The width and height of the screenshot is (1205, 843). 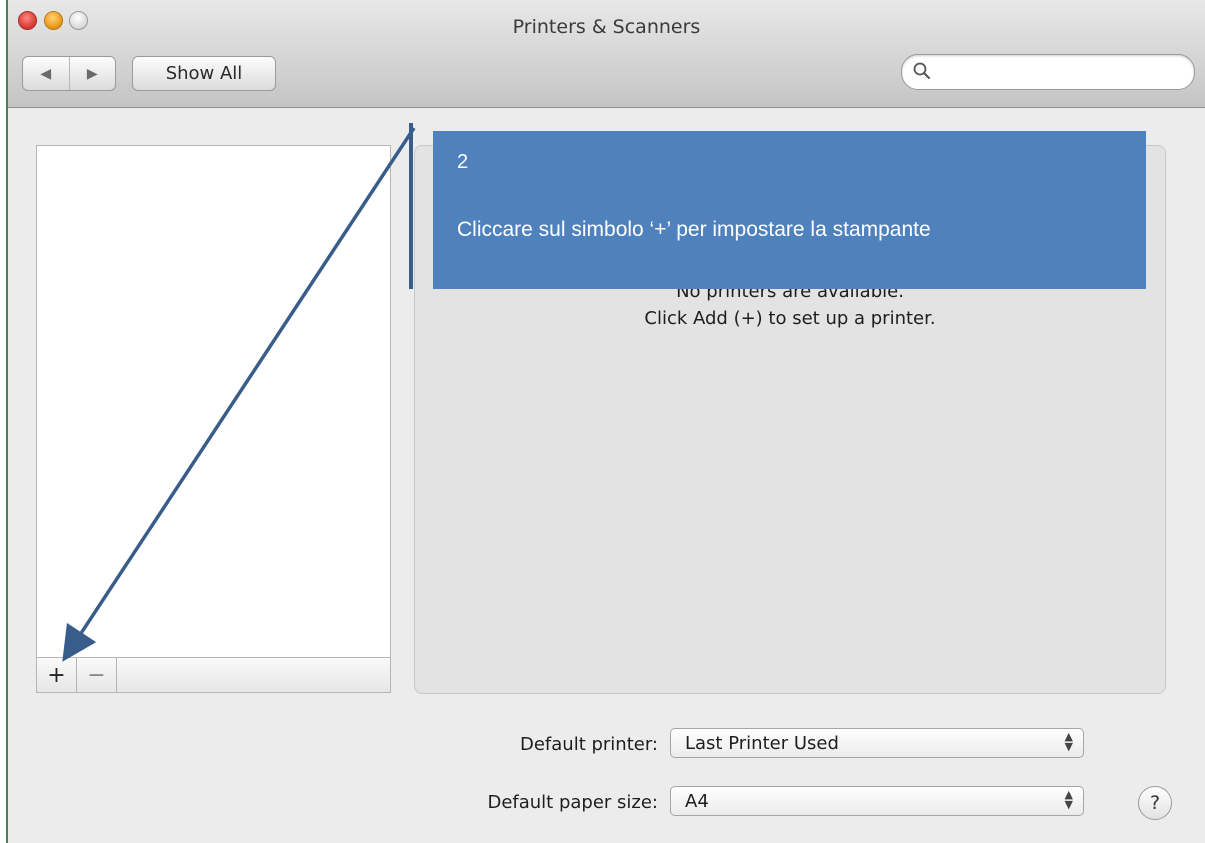 I want to click on back-forward-control: ◀ ▶, so click(x=69, y=73).